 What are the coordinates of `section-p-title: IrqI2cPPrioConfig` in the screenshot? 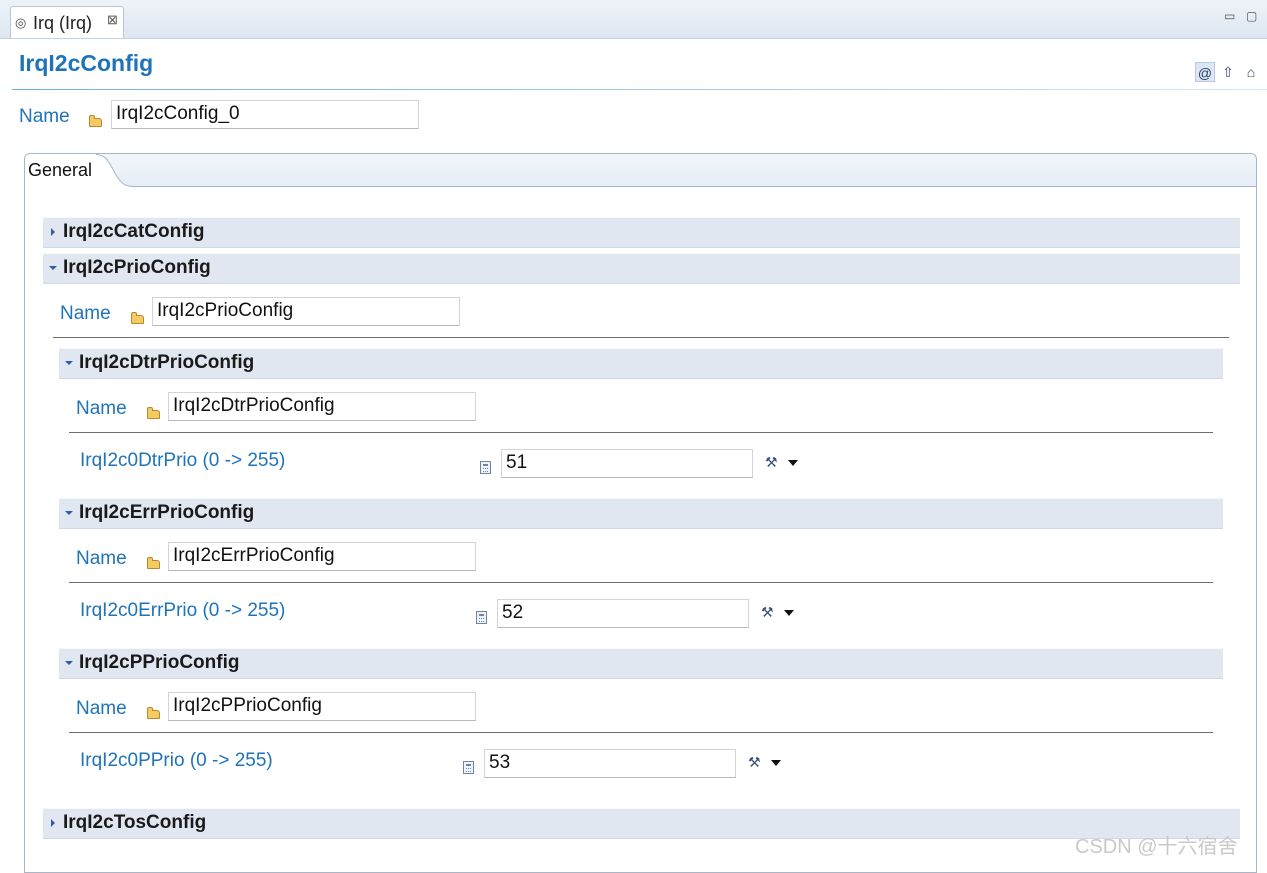 It's located at (159, 662).